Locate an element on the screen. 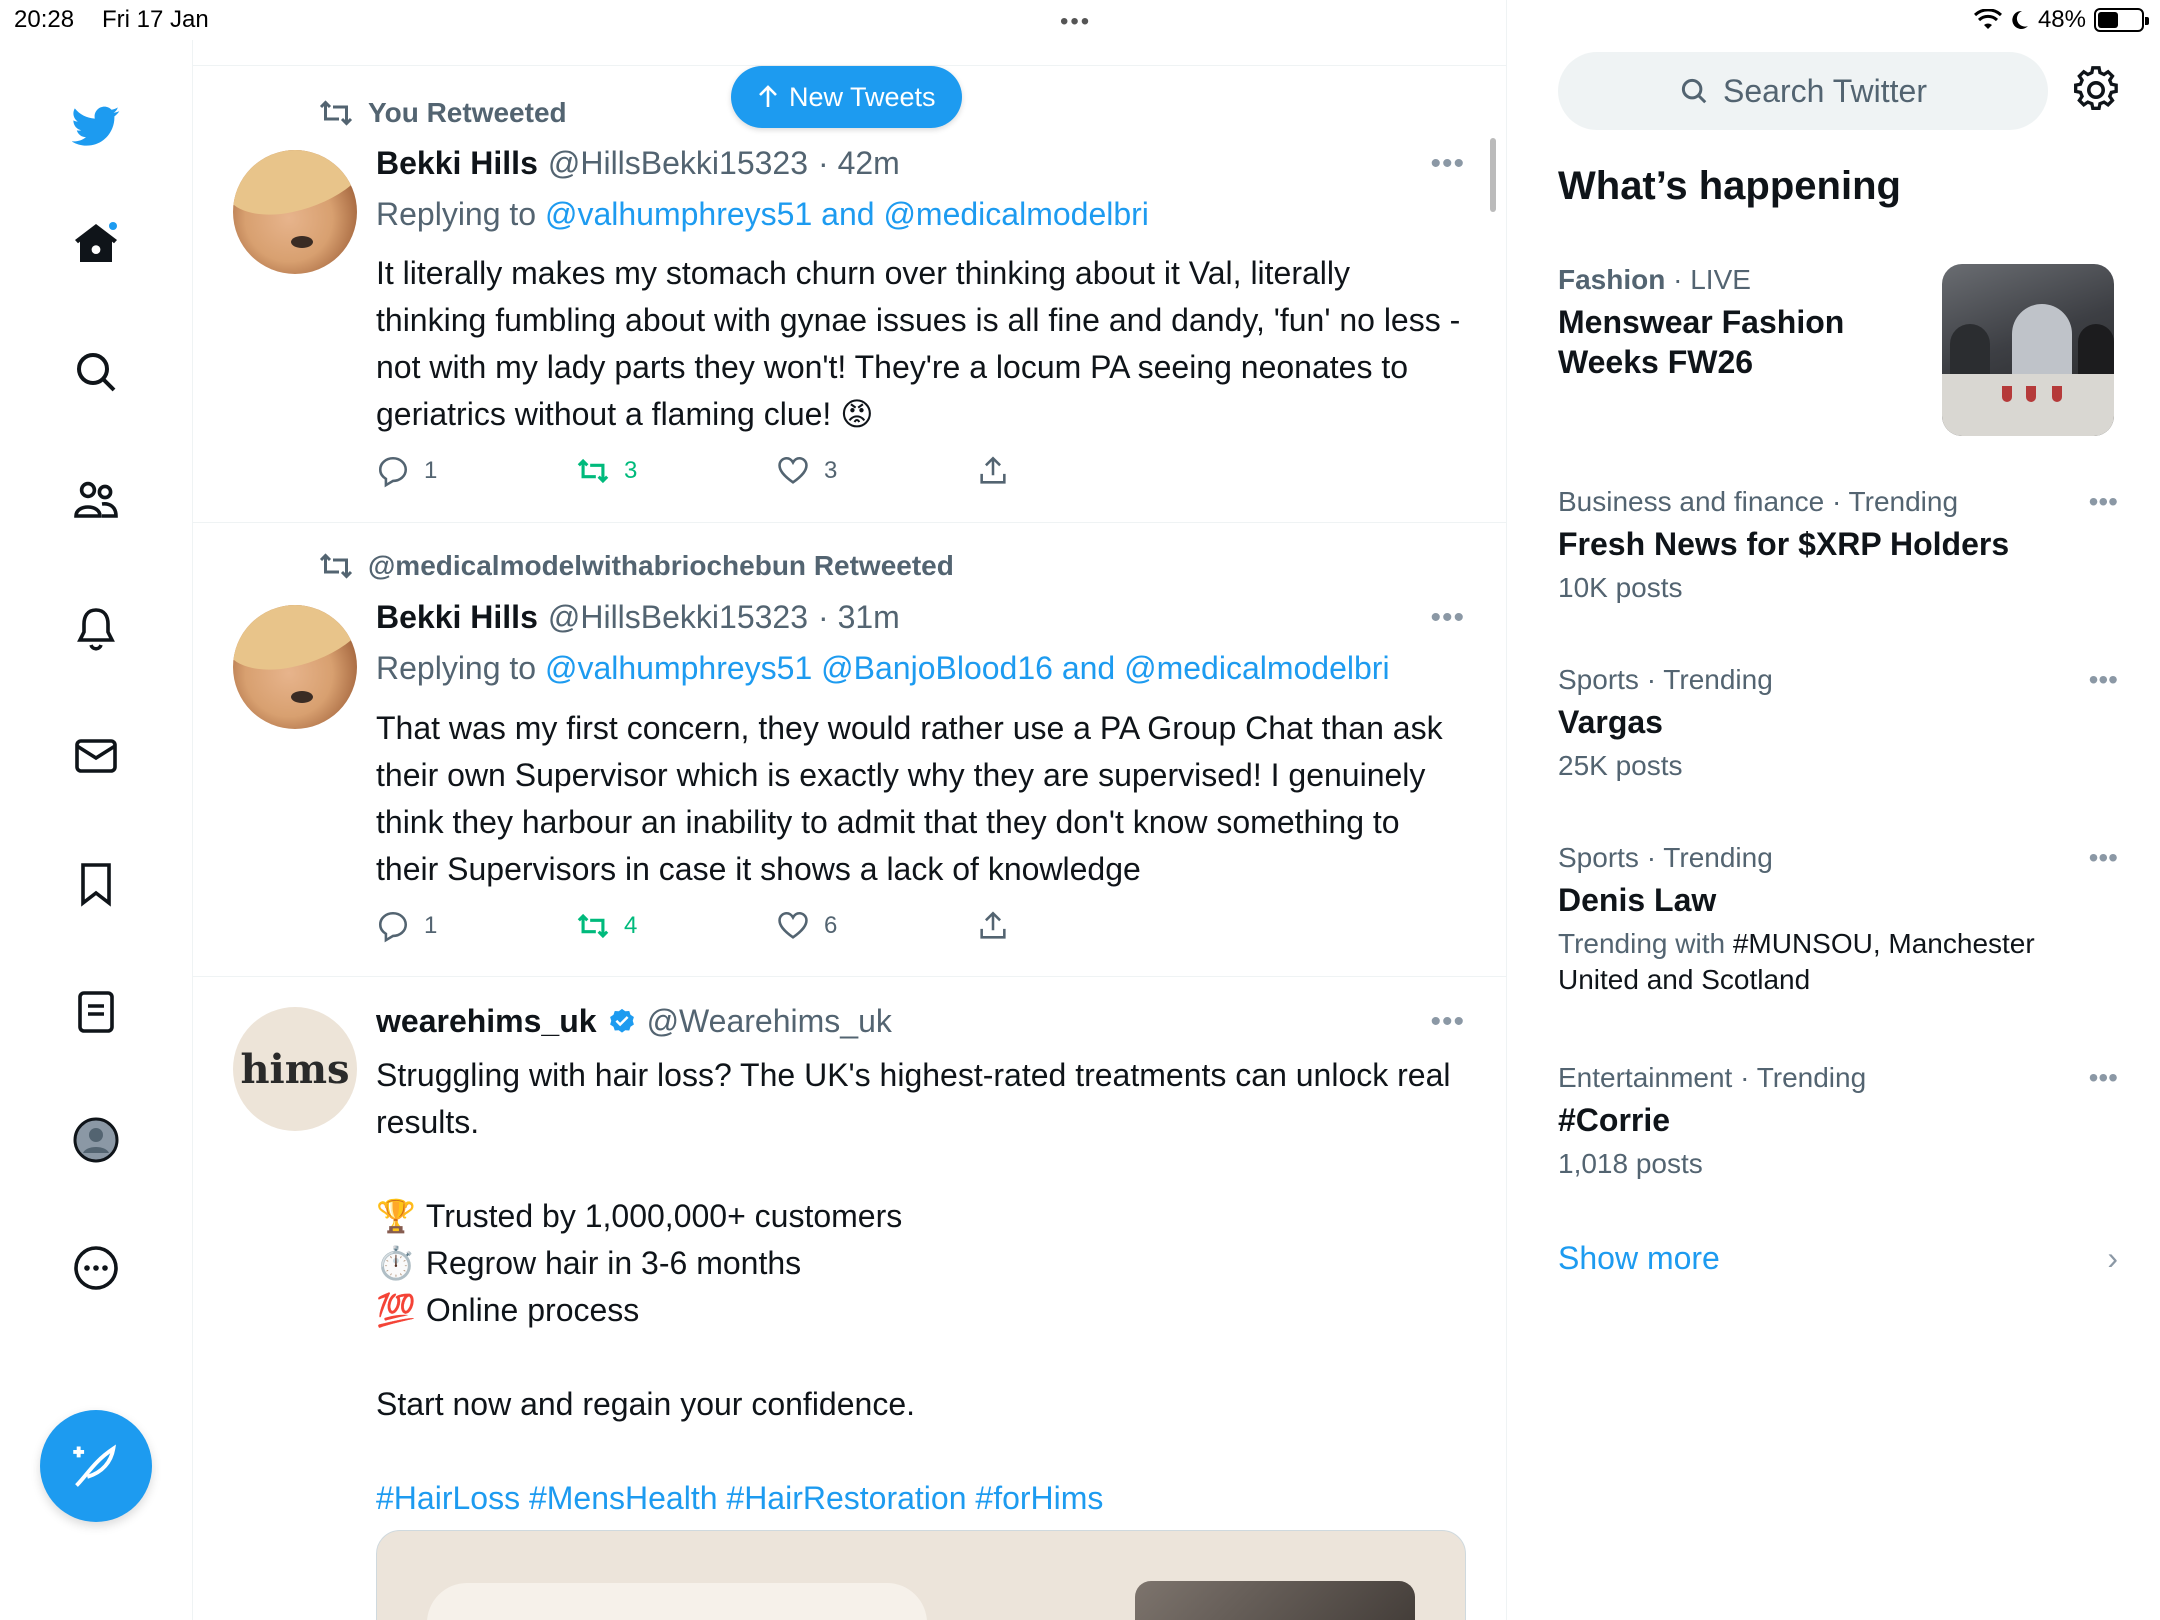 The width and height of the screenshot is (2160, 1620). avatar: hims is located at coordinates (295, 1069).